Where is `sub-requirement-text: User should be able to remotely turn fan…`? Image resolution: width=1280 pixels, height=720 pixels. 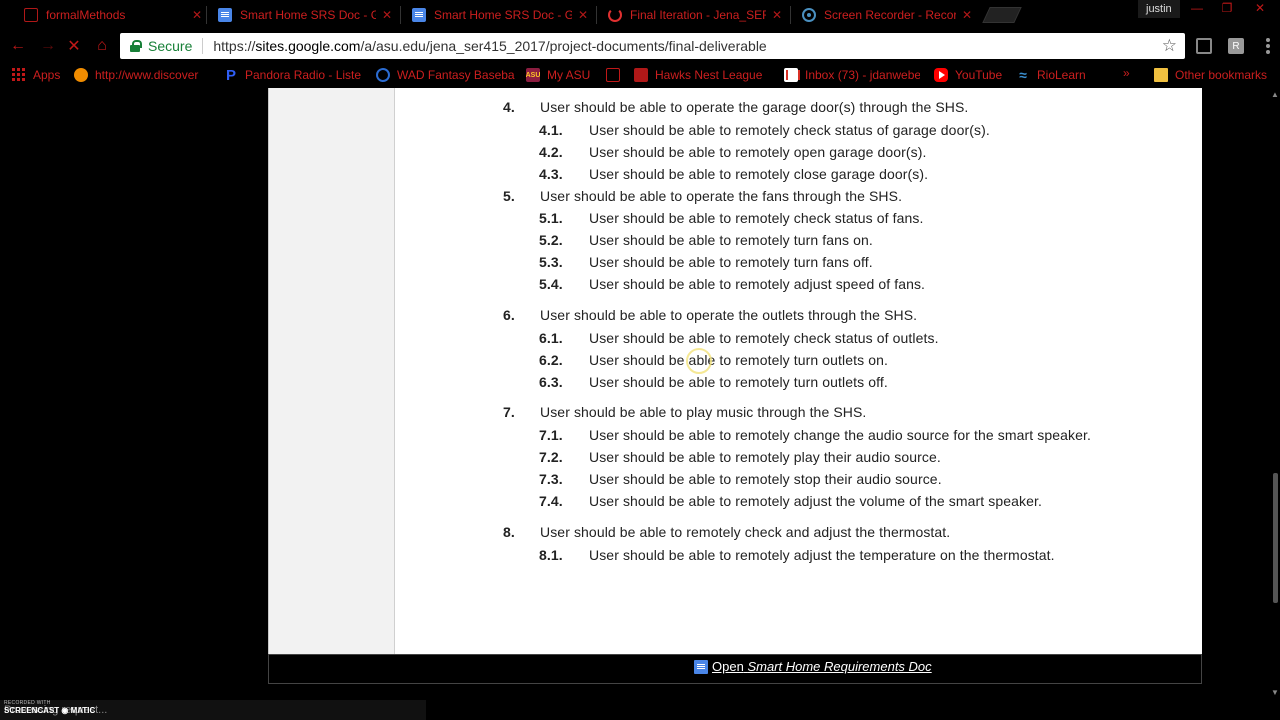 sub-requirement-text: User should be able to remotely turn fan… is located at coordinates (731, 240).